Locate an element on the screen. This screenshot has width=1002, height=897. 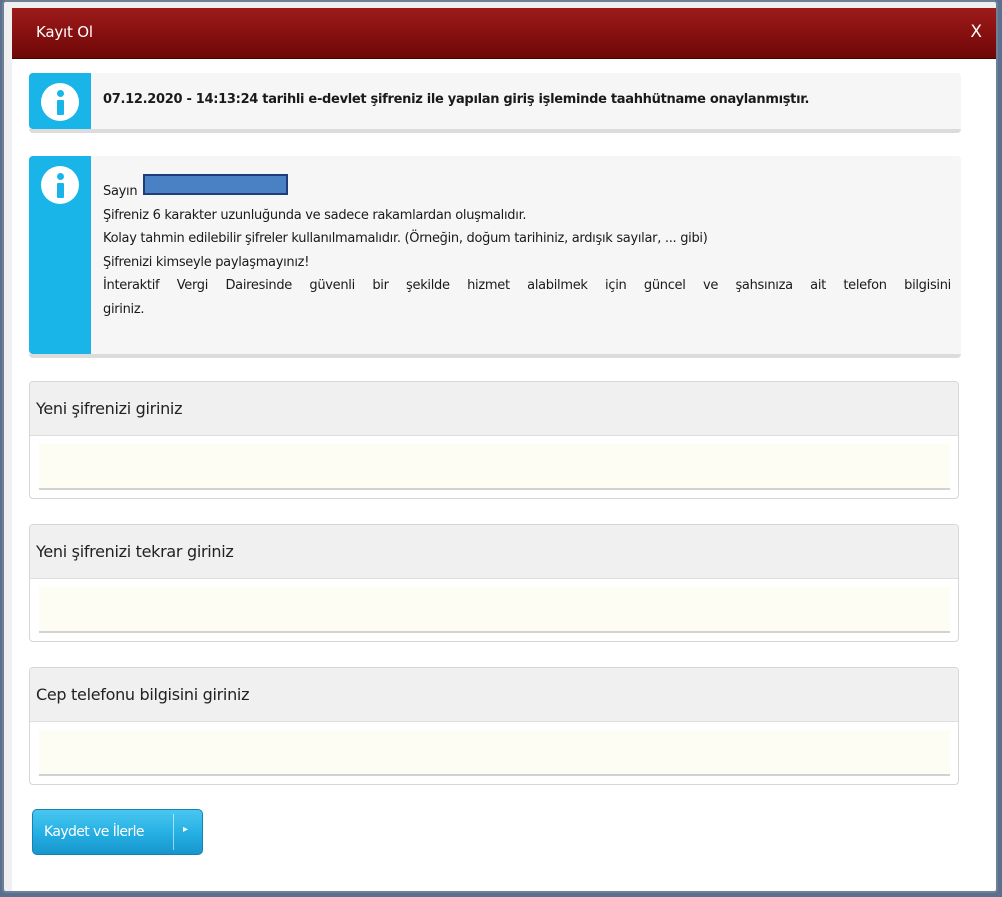
phone-label: Cep telefonu bilgisini giriniz is located at coordinates (143, 694).